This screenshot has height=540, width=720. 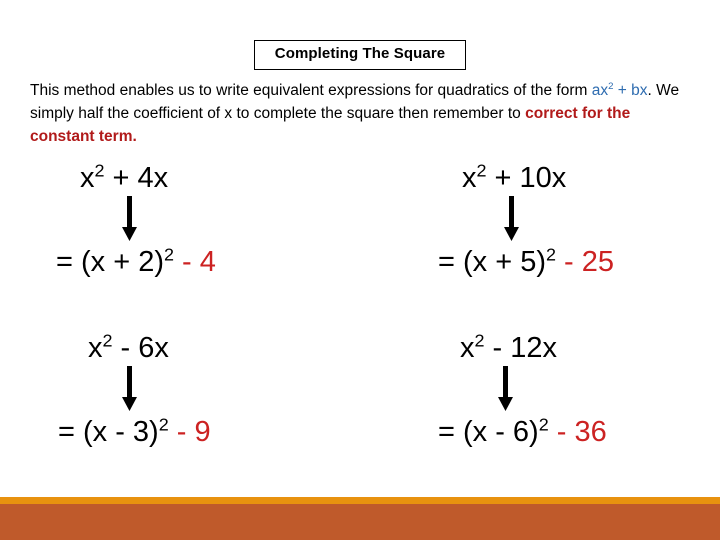 What do you see at coordinates (360, 522) in the screenshot?
I see `footer-bar` at bounding box center [360, 522].